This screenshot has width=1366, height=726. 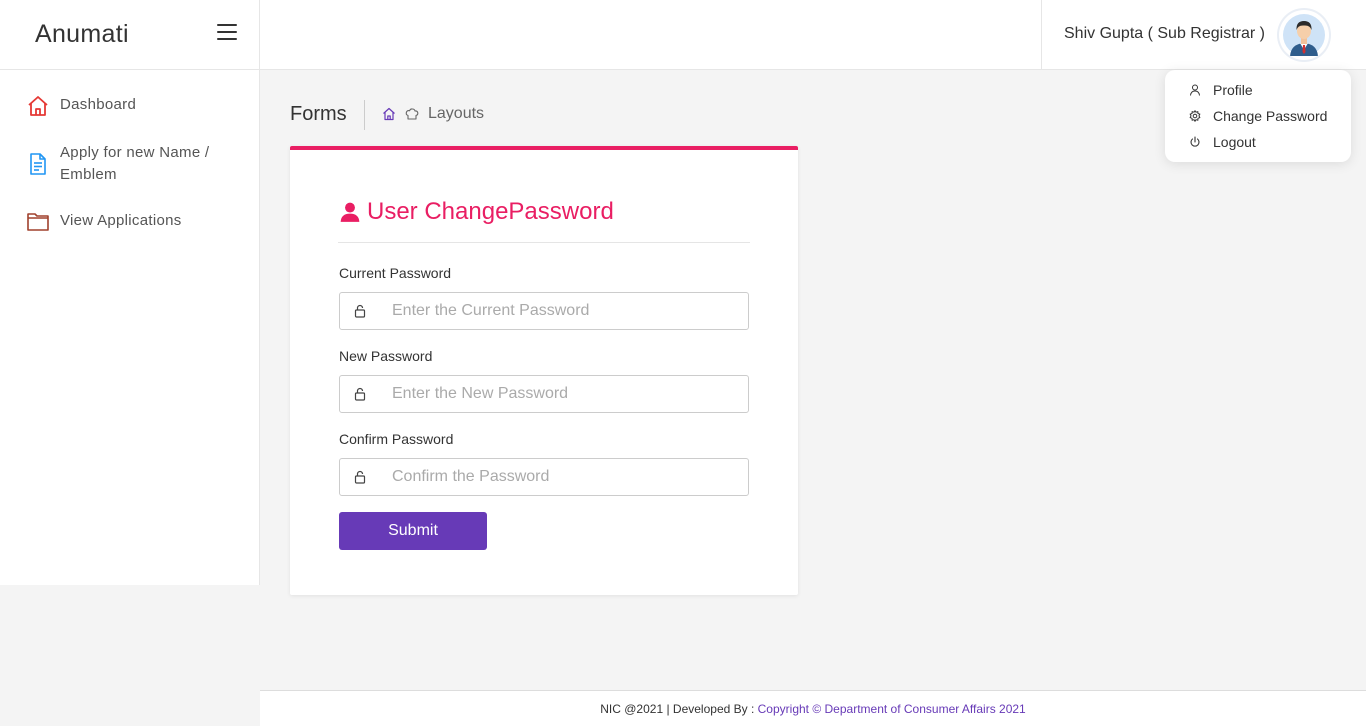 I want to click on sidebar-item-label: Dashboard, so click(x=98, y=104).